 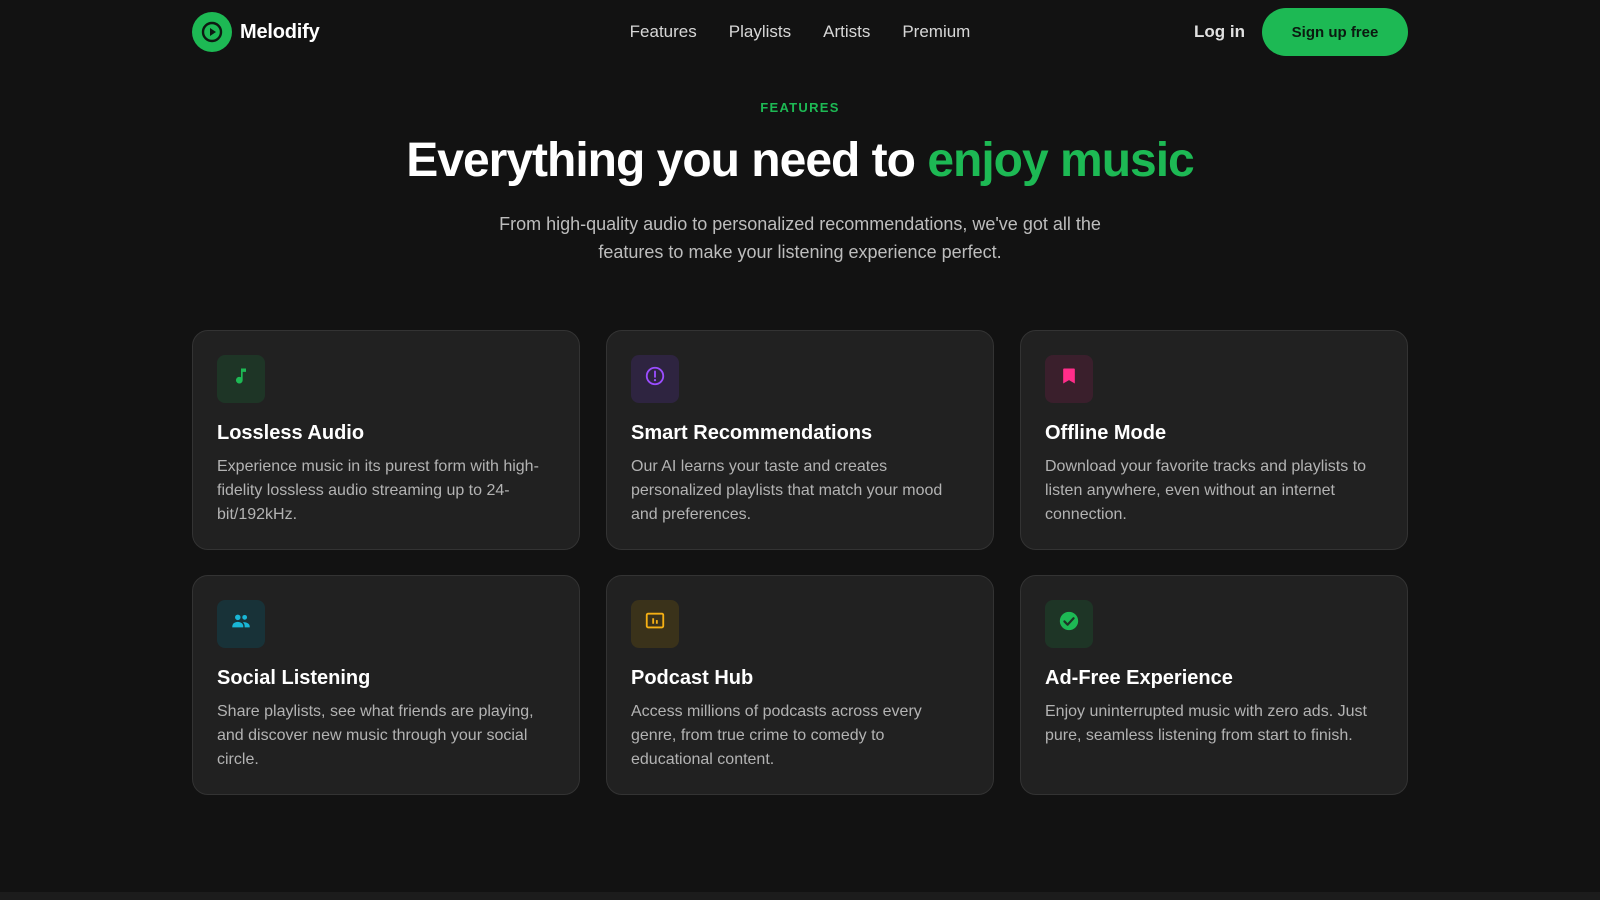 I want to click on check-circle-icon, so click(x=1069, y=623).